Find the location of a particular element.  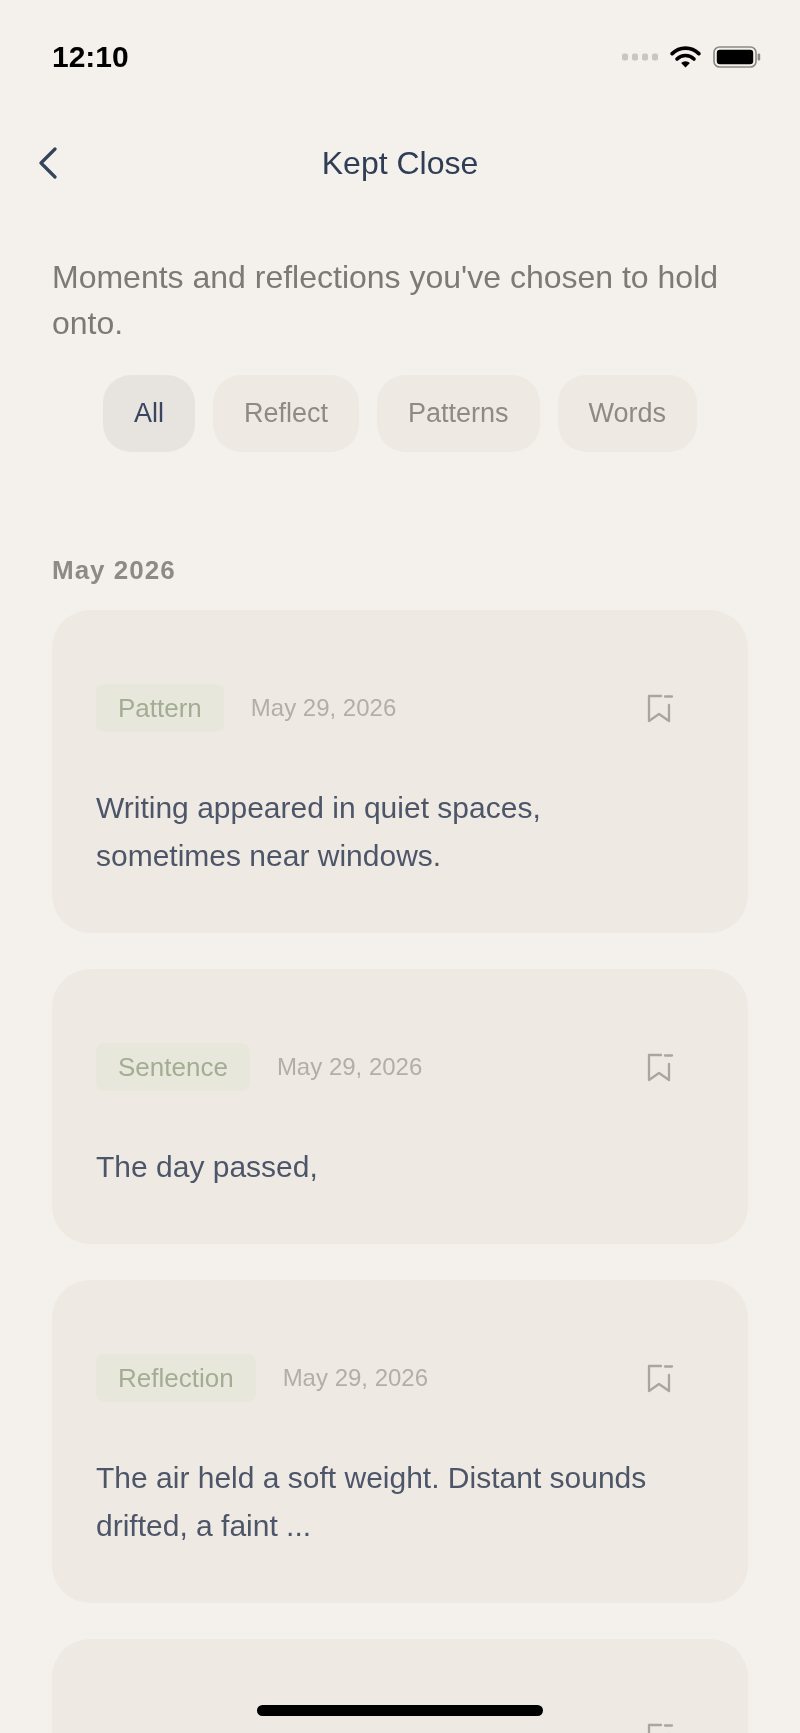

category-tag: Pattern is located at coordinates (160, 708).